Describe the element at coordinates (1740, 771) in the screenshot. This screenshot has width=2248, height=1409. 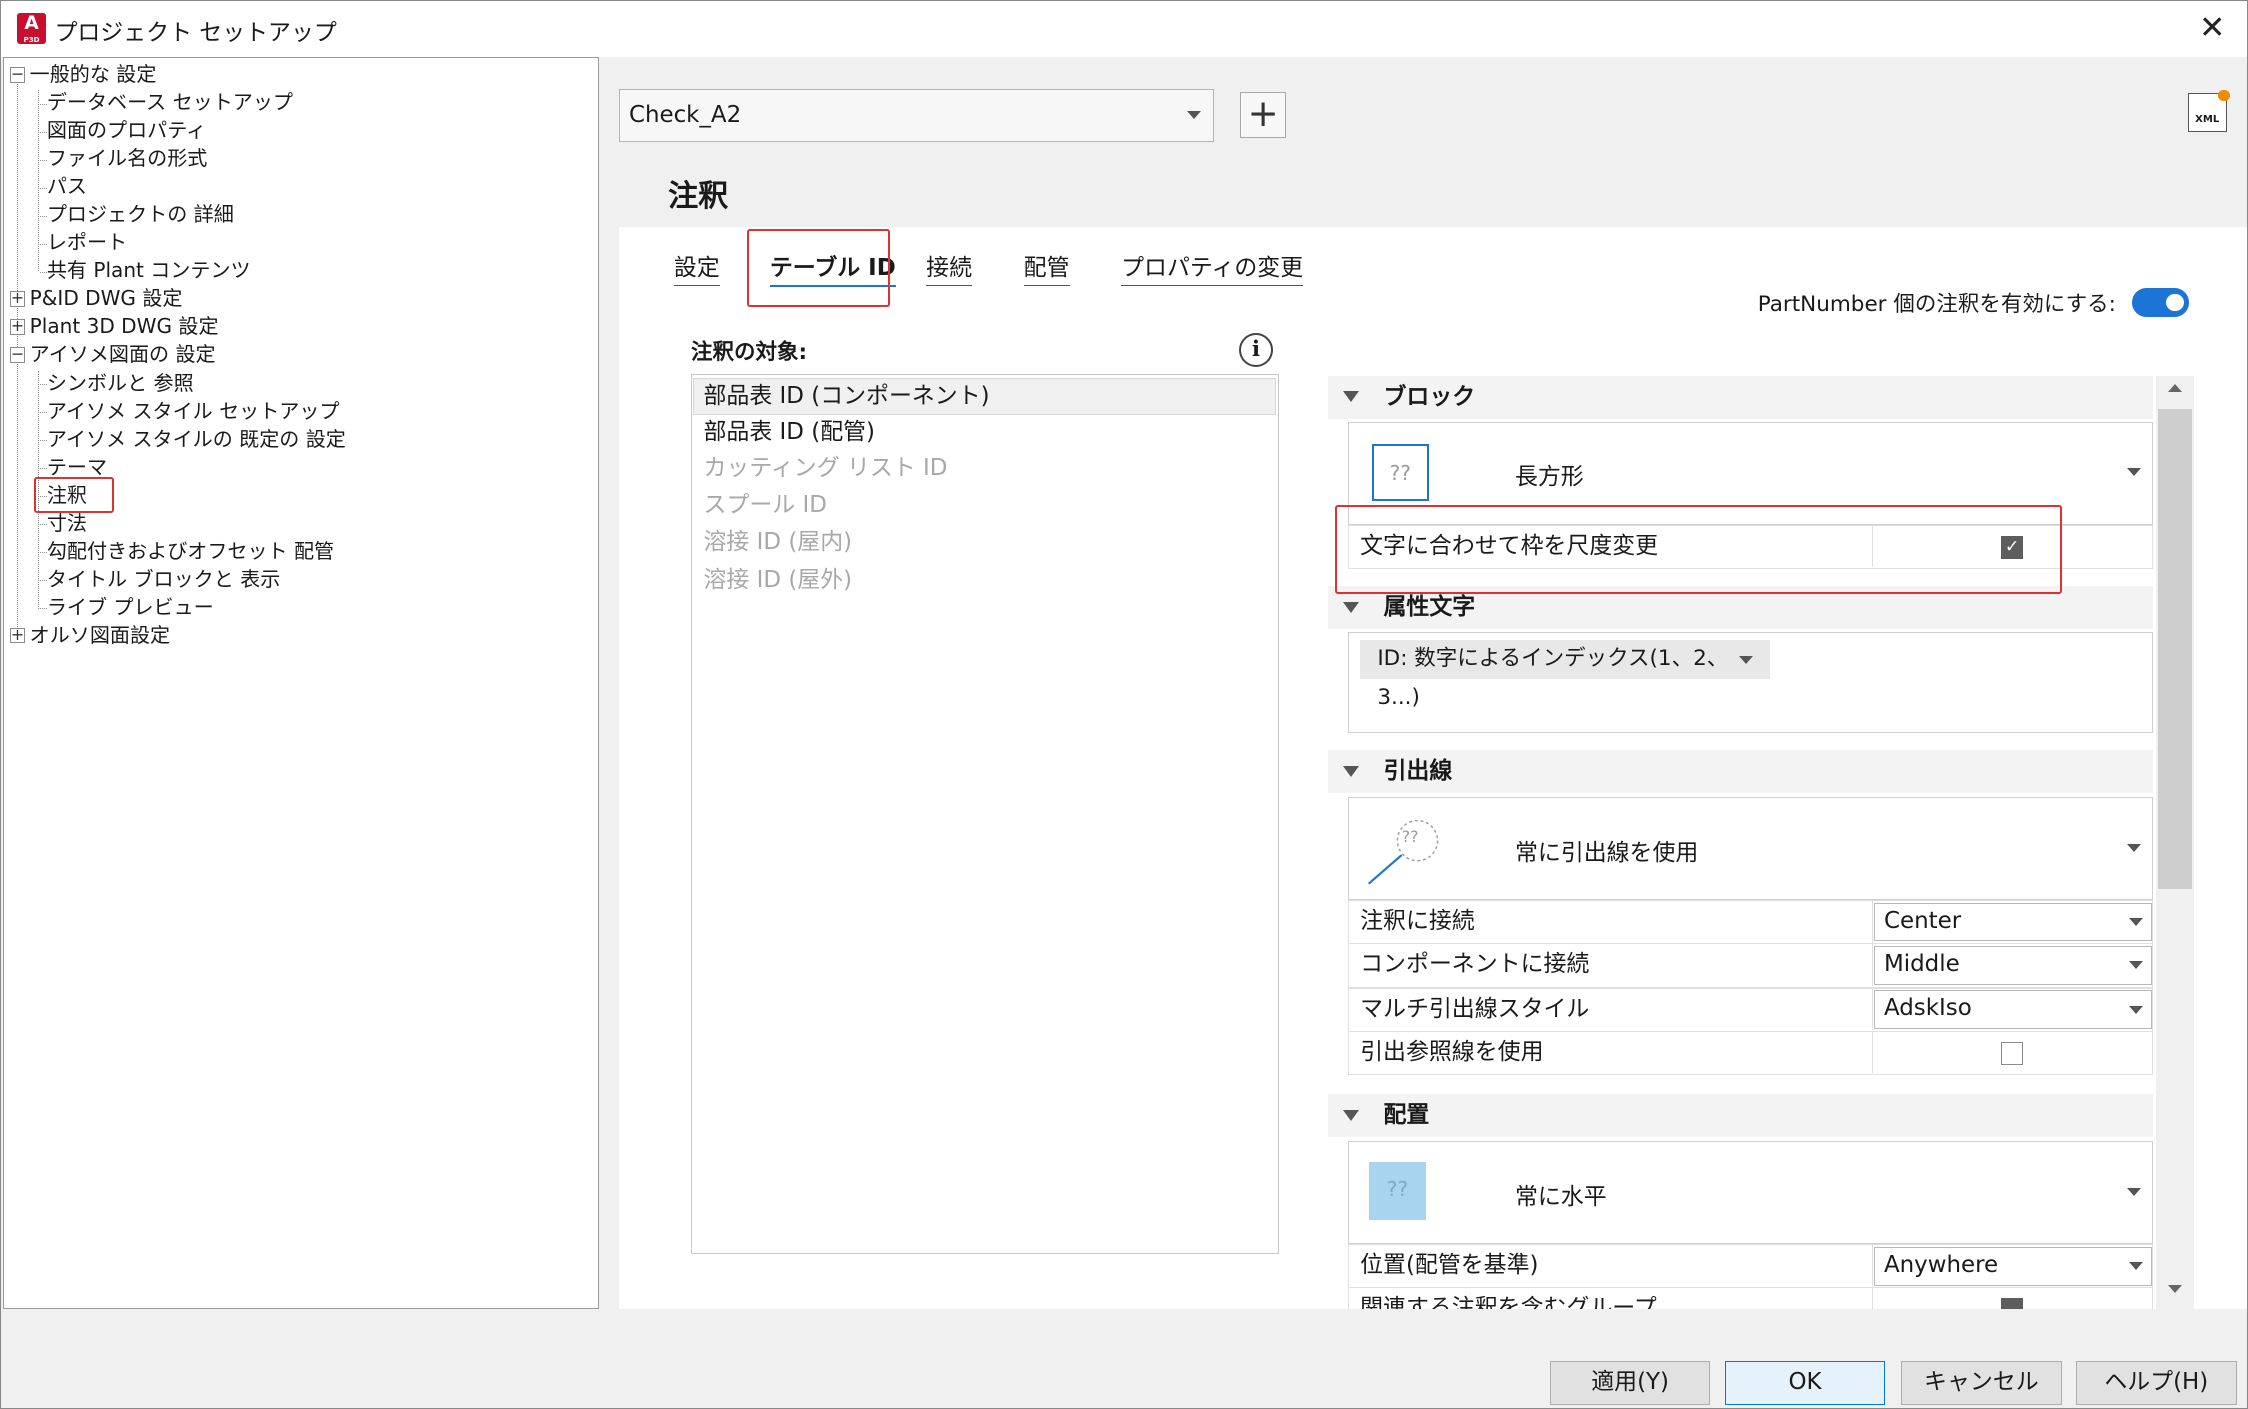
I see `section-leader-header: 引出線` at that location.